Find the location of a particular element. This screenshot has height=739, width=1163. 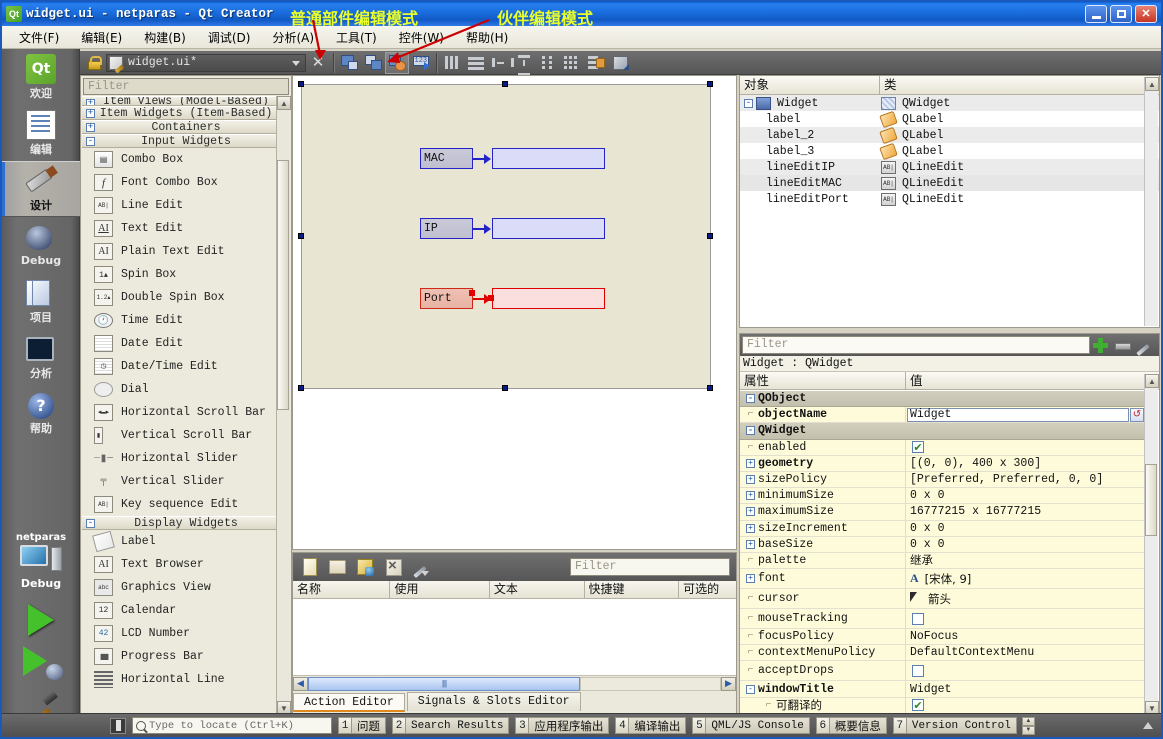

close-editor-button: ✕ is located at coordinates (318, 63).